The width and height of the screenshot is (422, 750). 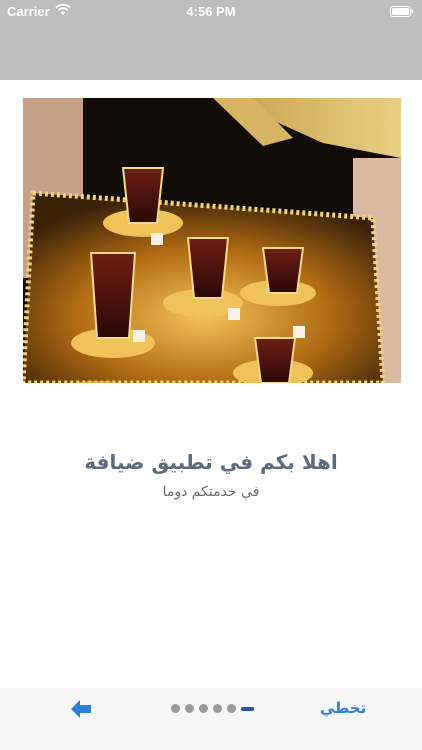 I want to click on page-indicator, so click(x=212, y=708).